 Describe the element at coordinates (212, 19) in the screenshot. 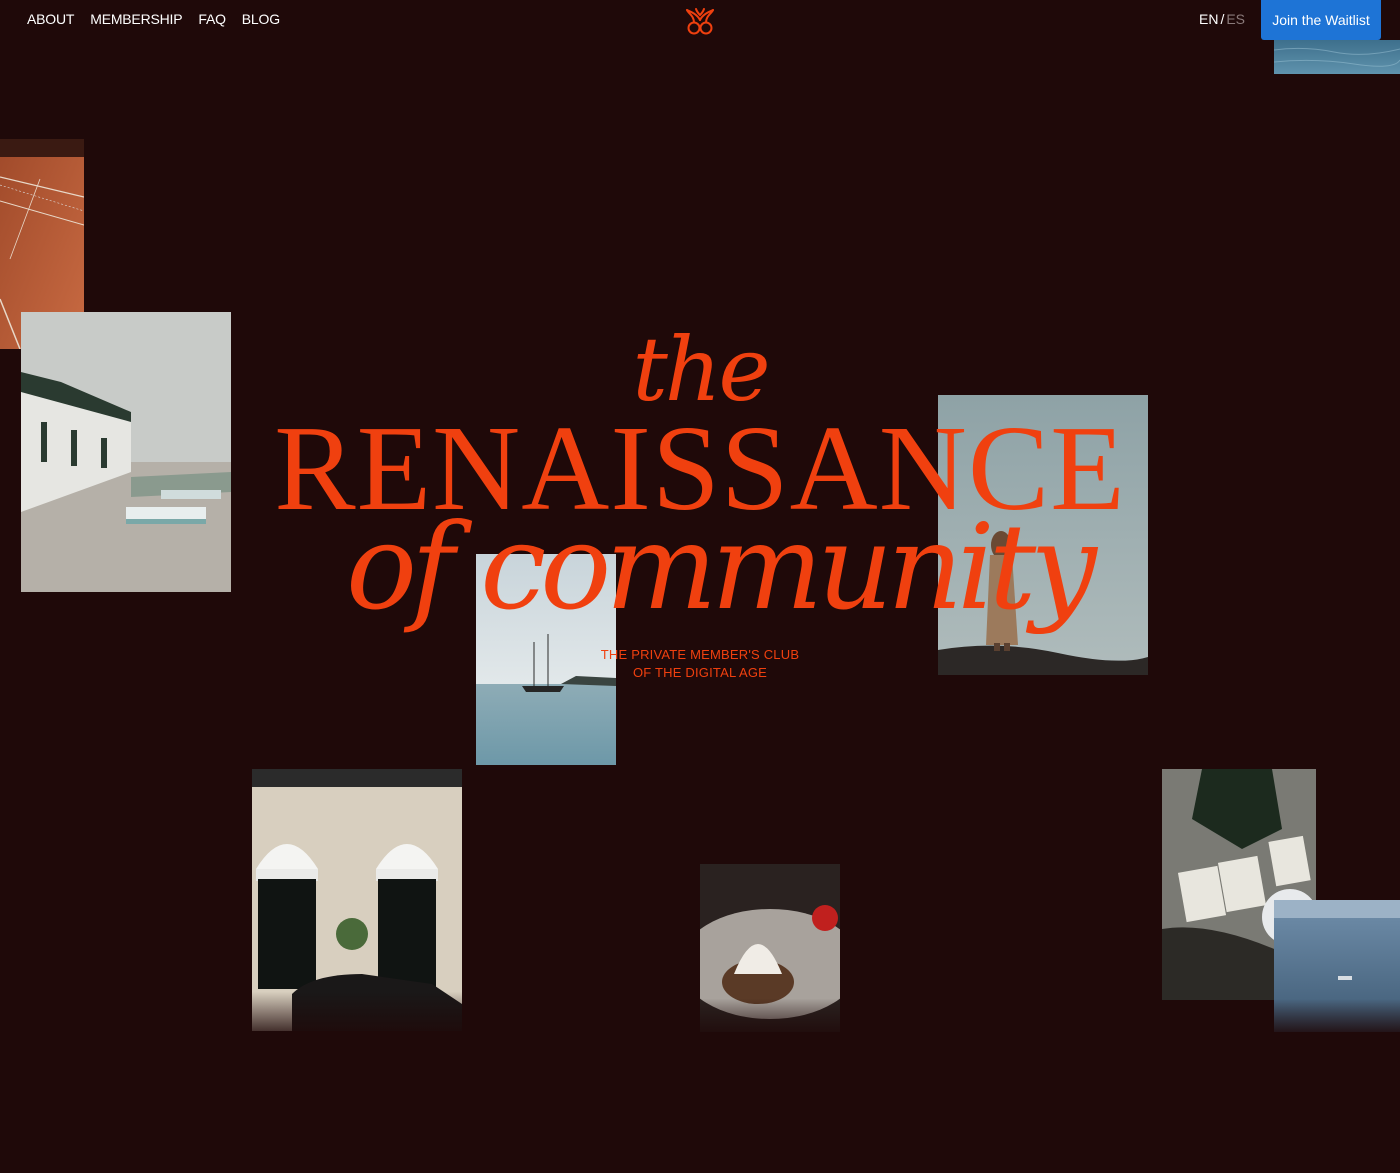

I see `nav-faq: FAQ` at that location.